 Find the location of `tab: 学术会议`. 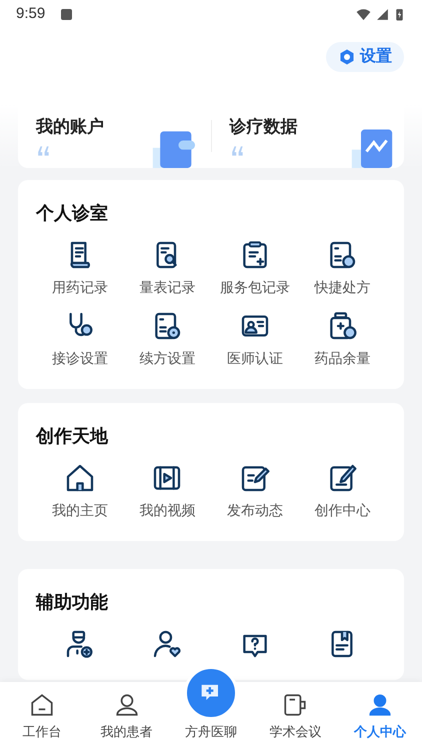

tab: 学术会议 is located at coordinates (295, 716).